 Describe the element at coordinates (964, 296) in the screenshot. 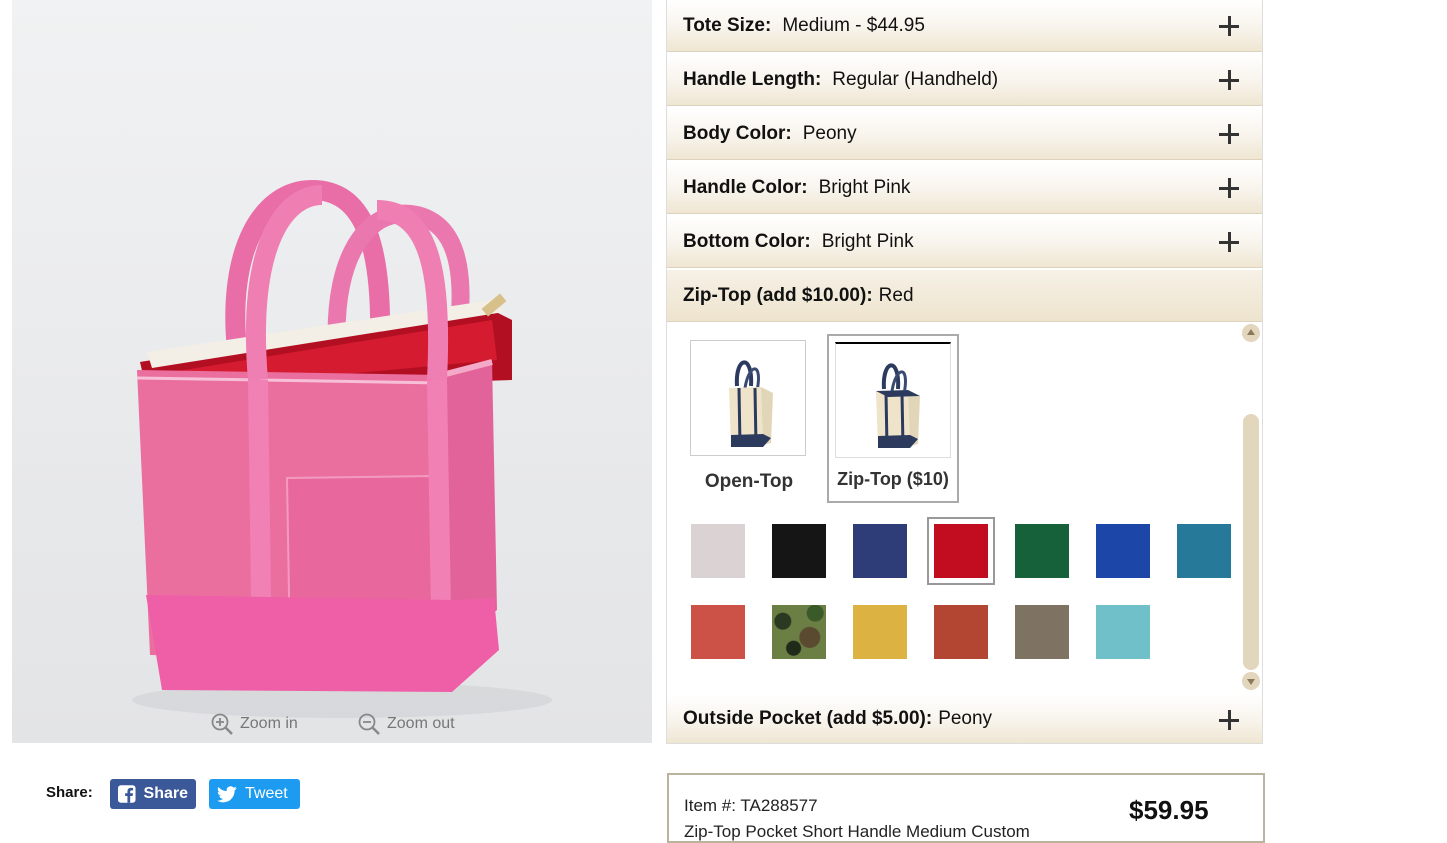

I see `option-zip-top: Zip-Top (add $10.00): Red` at that location.